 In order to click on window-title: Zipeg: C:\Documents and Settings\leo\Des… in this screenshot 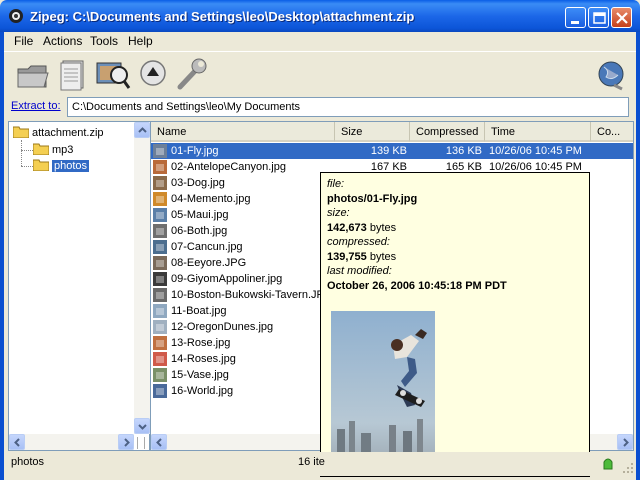, I will do `click(222, 16)`.